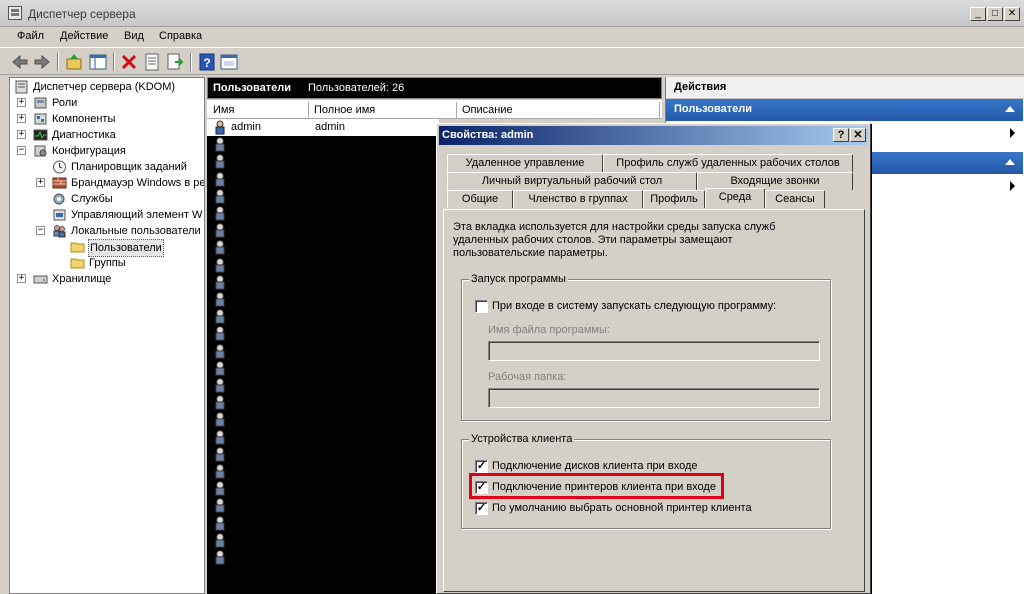 Image resolution: width=1024 pixels, height=594 pixels. What do you see at coordinates (74, 62) in the screenshot?
I see `up-icon` at bounding box center [74, 62].